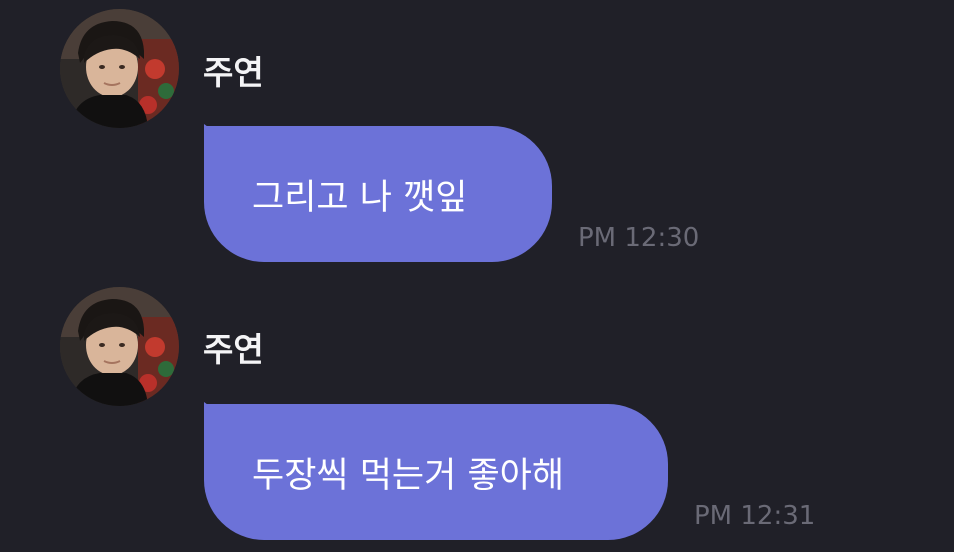 The image size is (954, 552). I want to click on message-text: 두장씩 먹는거 좋아해, so click(408, 475).